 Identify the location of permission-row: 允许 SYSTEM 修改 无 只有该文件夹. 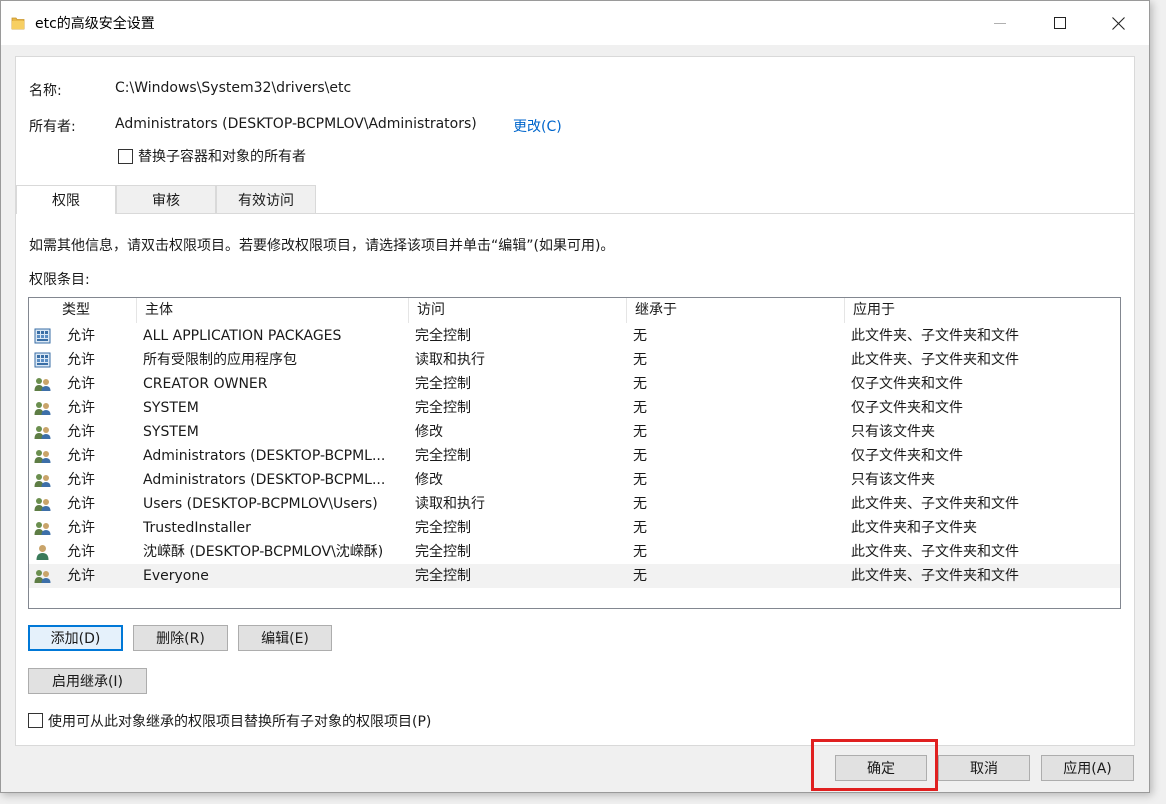
(574, 432).